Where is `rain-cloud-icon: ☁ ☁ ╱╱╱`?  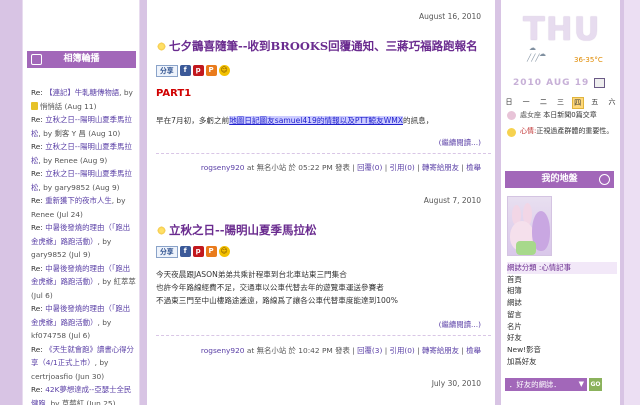
rain-cloud-icon: ☁ ☁ ╱╱╱ is located at coordinates (536, 53).